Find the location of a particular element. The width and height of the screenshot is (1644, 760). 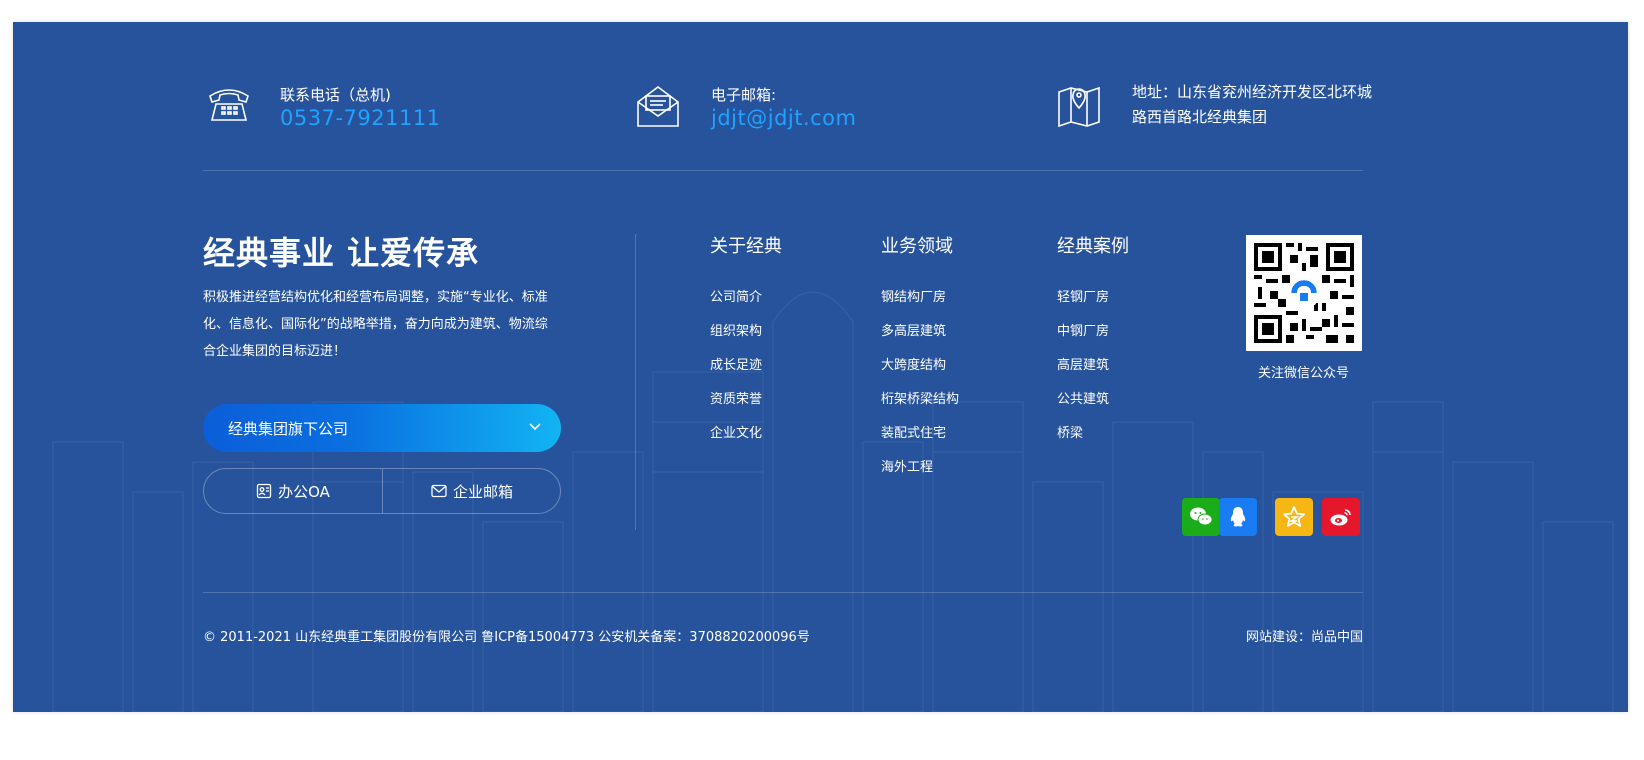

link-column-cases: 经典案例 轻钢厂房 中钢厂房 高层建筑 公共建筑 桥梁 is located at coordinates (1093, 336).